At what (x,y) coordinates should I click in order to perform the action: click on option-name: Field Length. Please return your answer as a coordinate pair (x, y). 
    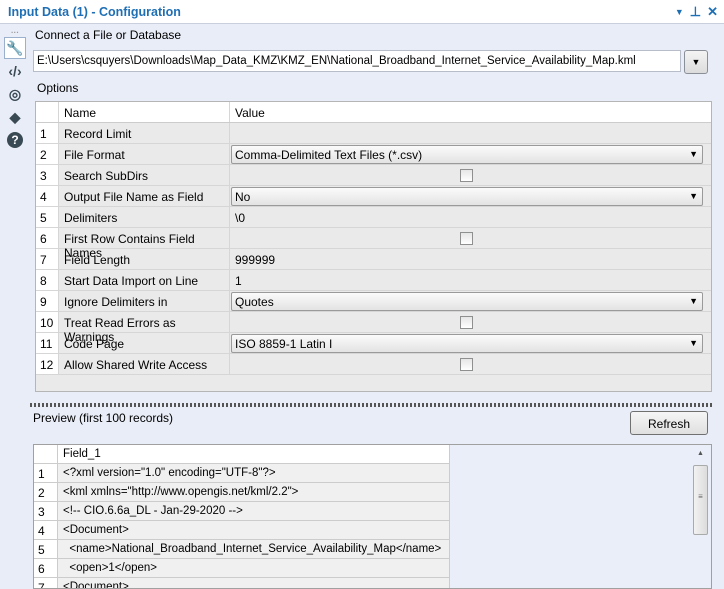
    Looking at the image, I should click on (144, 259).